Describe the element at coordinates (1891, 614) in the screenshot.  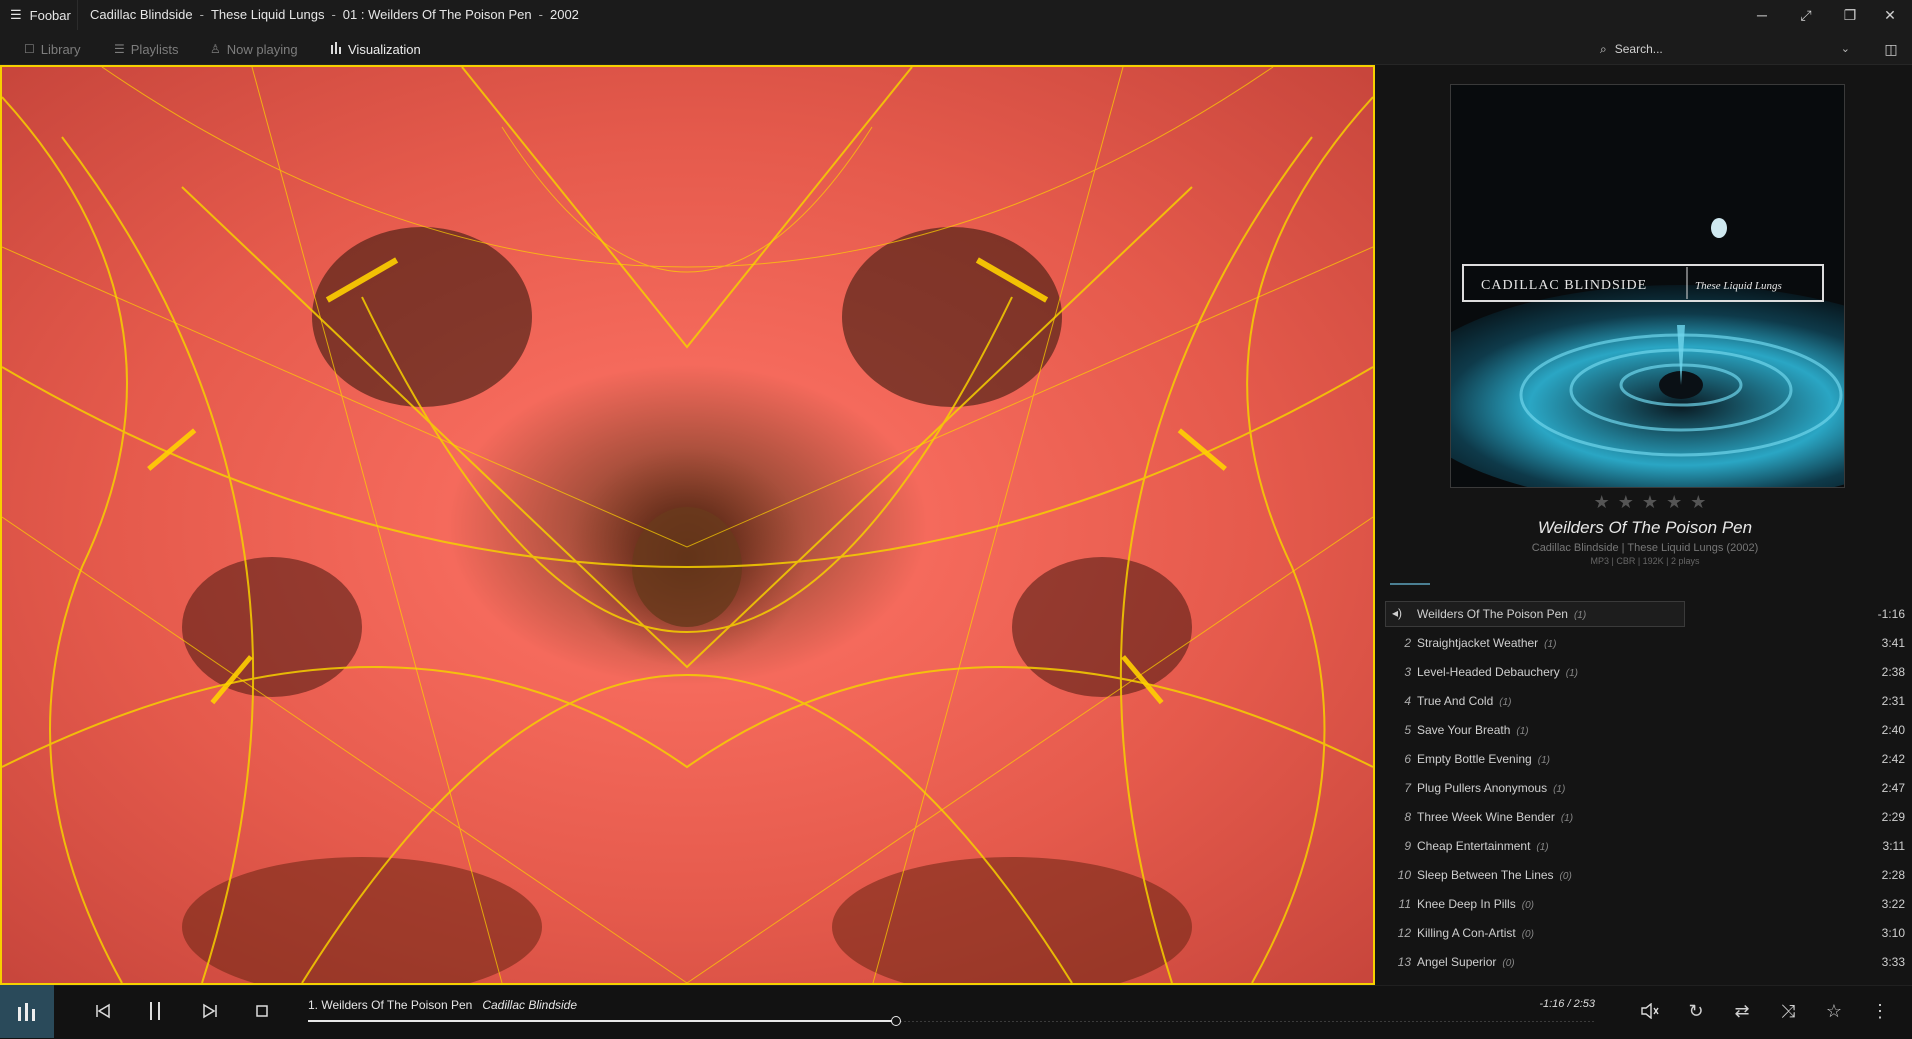
I see `track-duration: -1:16` at that location.